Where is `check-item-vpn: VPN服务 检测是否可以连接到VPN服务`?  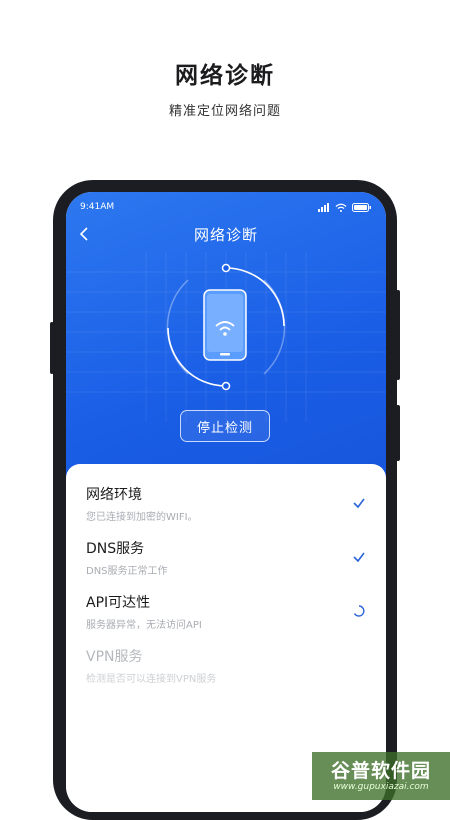
check-item-vpn: VPN服务 检测是否可以连接到VPN服务 is located at coordinates (226, 668).